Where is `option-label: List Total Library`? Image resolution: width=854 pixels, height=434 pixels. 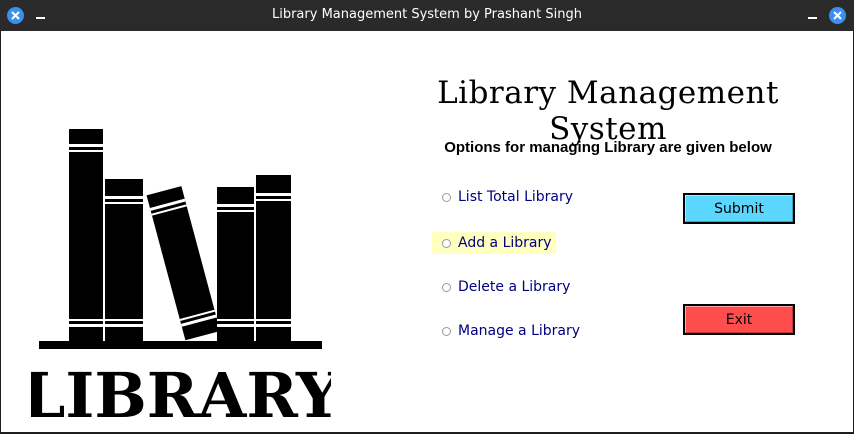 option-label: List Total Library is located at coordinates (516, 197).